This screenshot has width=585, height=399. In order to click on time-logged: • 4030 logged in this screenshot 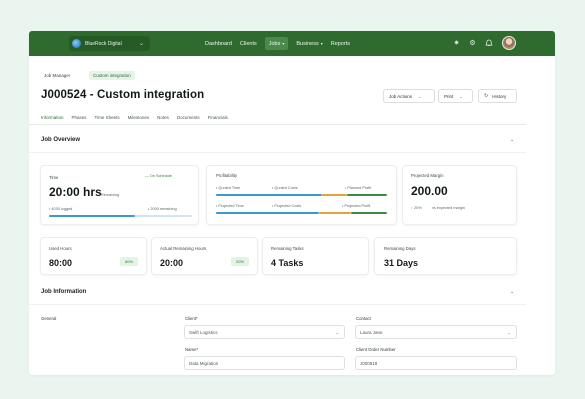, I will do `click(61, 209)`.